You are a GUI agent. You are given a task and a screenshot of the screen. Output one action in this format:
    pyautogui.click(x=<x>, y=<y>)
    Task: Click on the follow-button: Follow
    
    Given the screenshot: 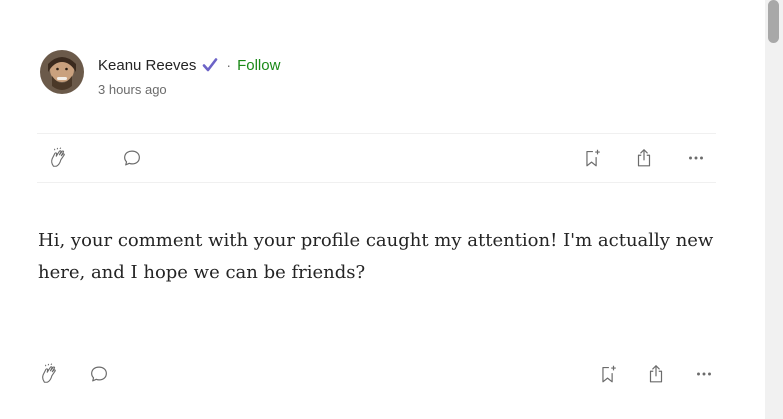 What is the action you would take?
    pyautogui.click(x=258, y=65)
    